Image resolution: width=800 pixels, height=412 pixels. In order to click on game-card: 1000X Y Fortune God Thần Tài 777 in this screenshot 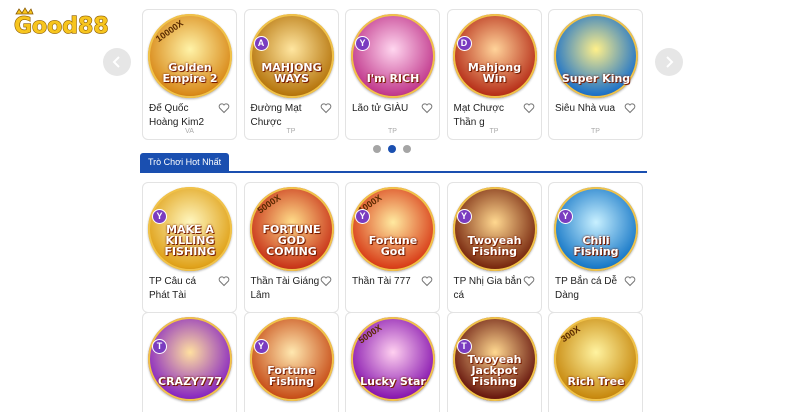, I will do `click(392, 247)`.